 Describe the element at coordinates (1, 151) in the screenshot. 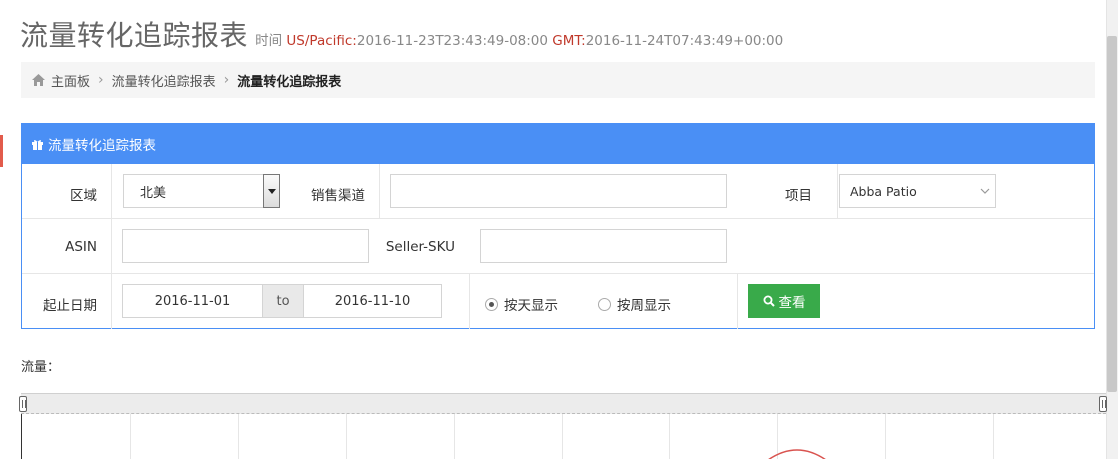

I see `left-edge-marker` at that location.